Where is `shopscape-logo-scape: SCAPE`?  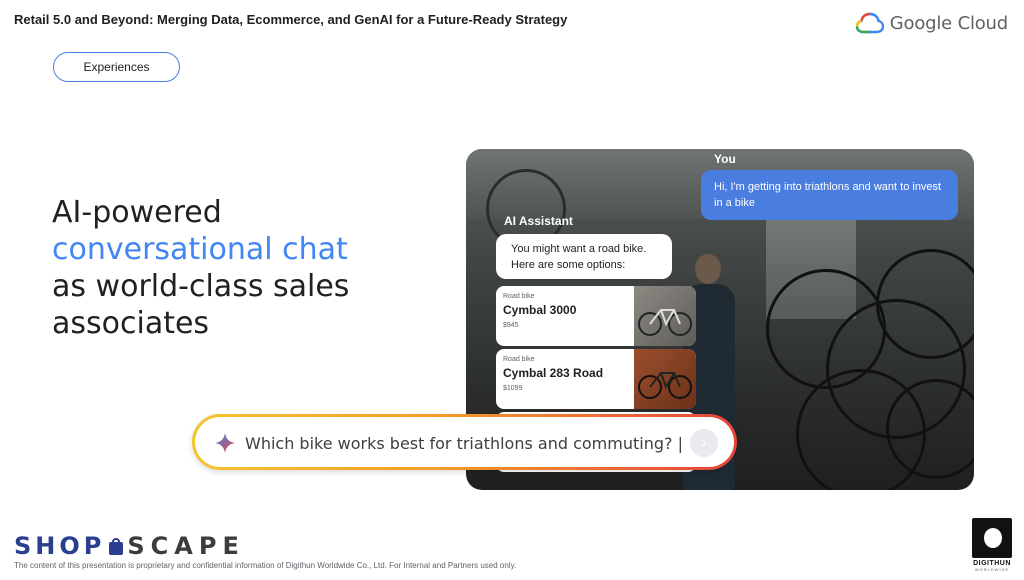 shopscape-logo-scape: SCAPE is located at coordinates (186, 546).